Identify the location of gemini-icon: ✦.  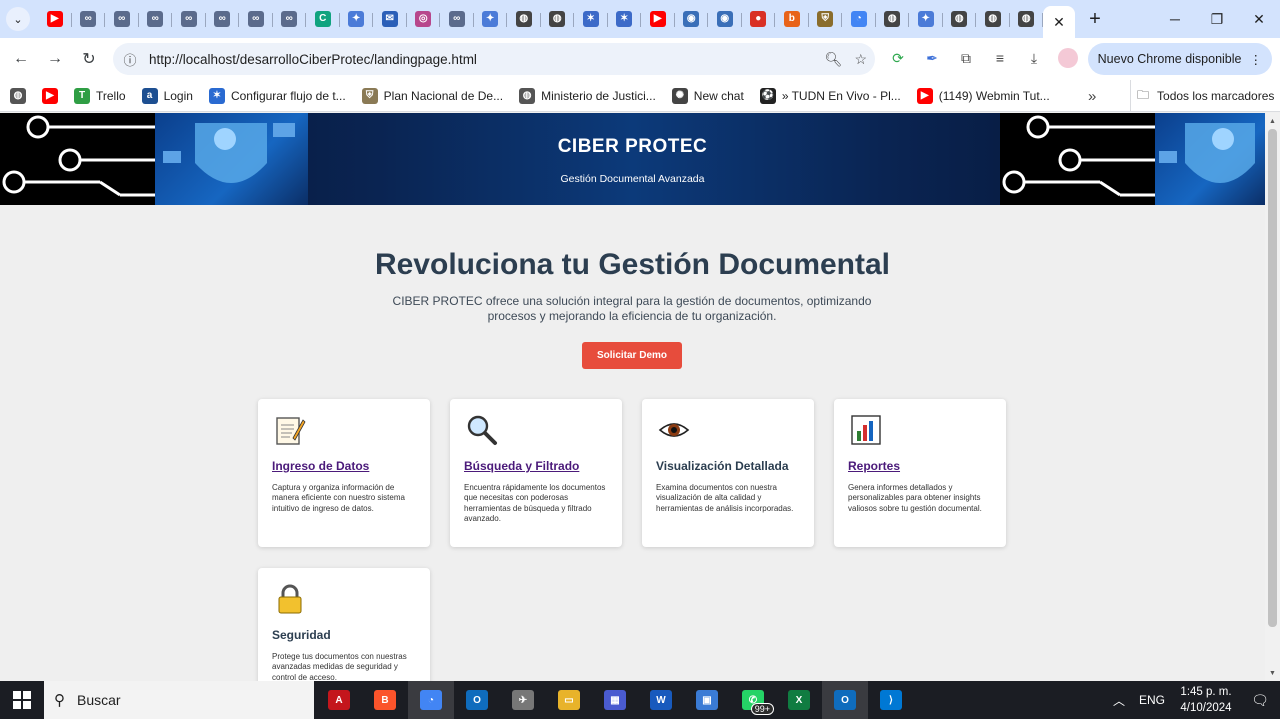
(356, 19).